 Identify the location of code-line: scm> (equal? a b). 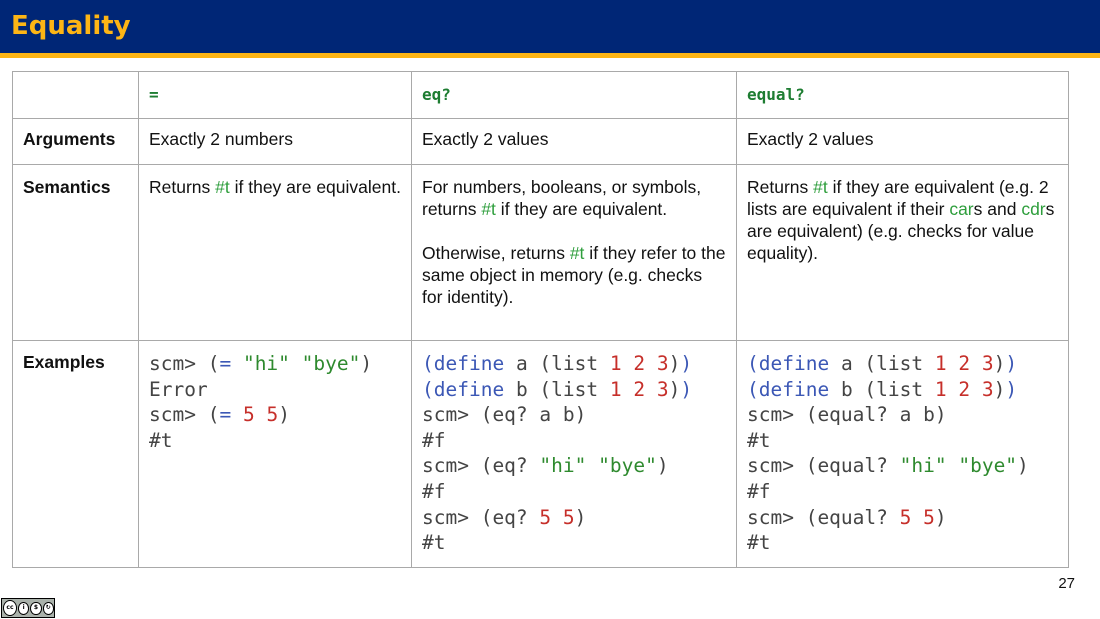
(902, 415).